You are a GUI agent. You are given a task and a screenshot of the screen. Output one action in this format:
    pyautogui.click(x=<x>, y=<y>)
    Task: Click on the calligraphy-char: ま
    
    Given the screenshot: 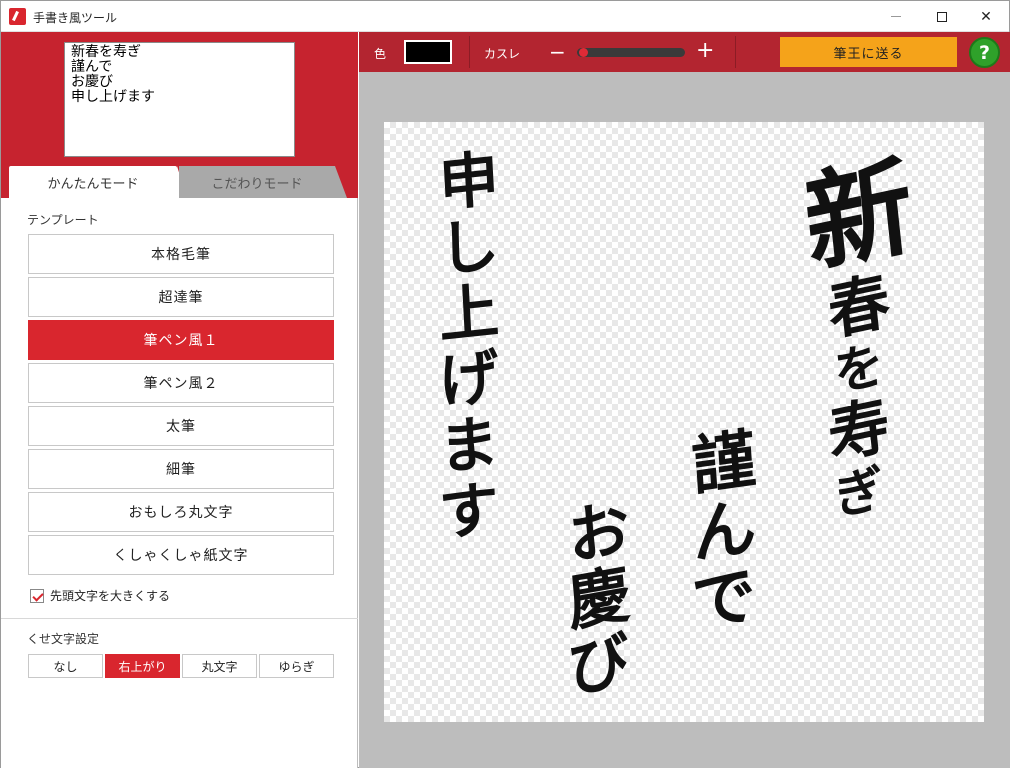 What is the action you would take?
    pyautogui.click(x=469, y=446)
    